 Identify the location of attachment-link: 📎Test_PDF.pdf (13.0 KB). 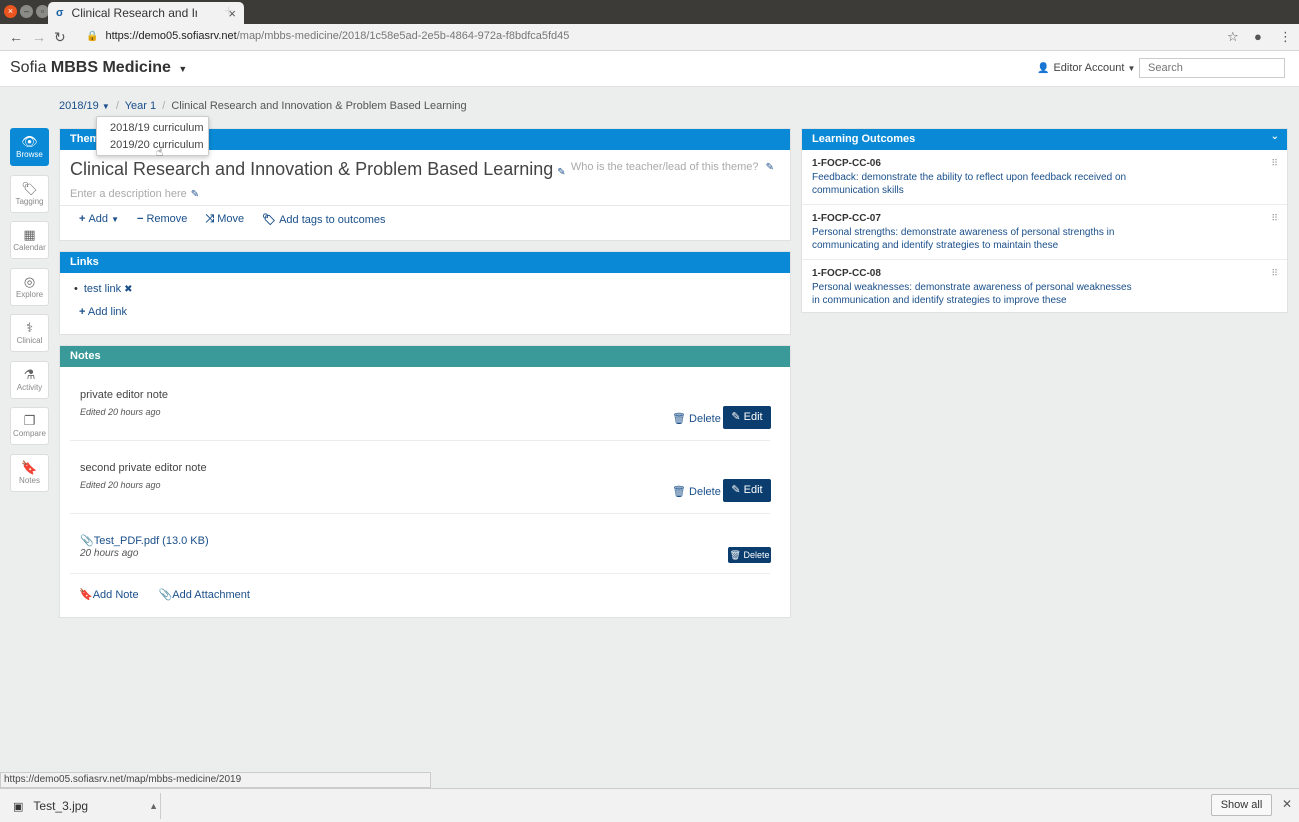
(144, 540).